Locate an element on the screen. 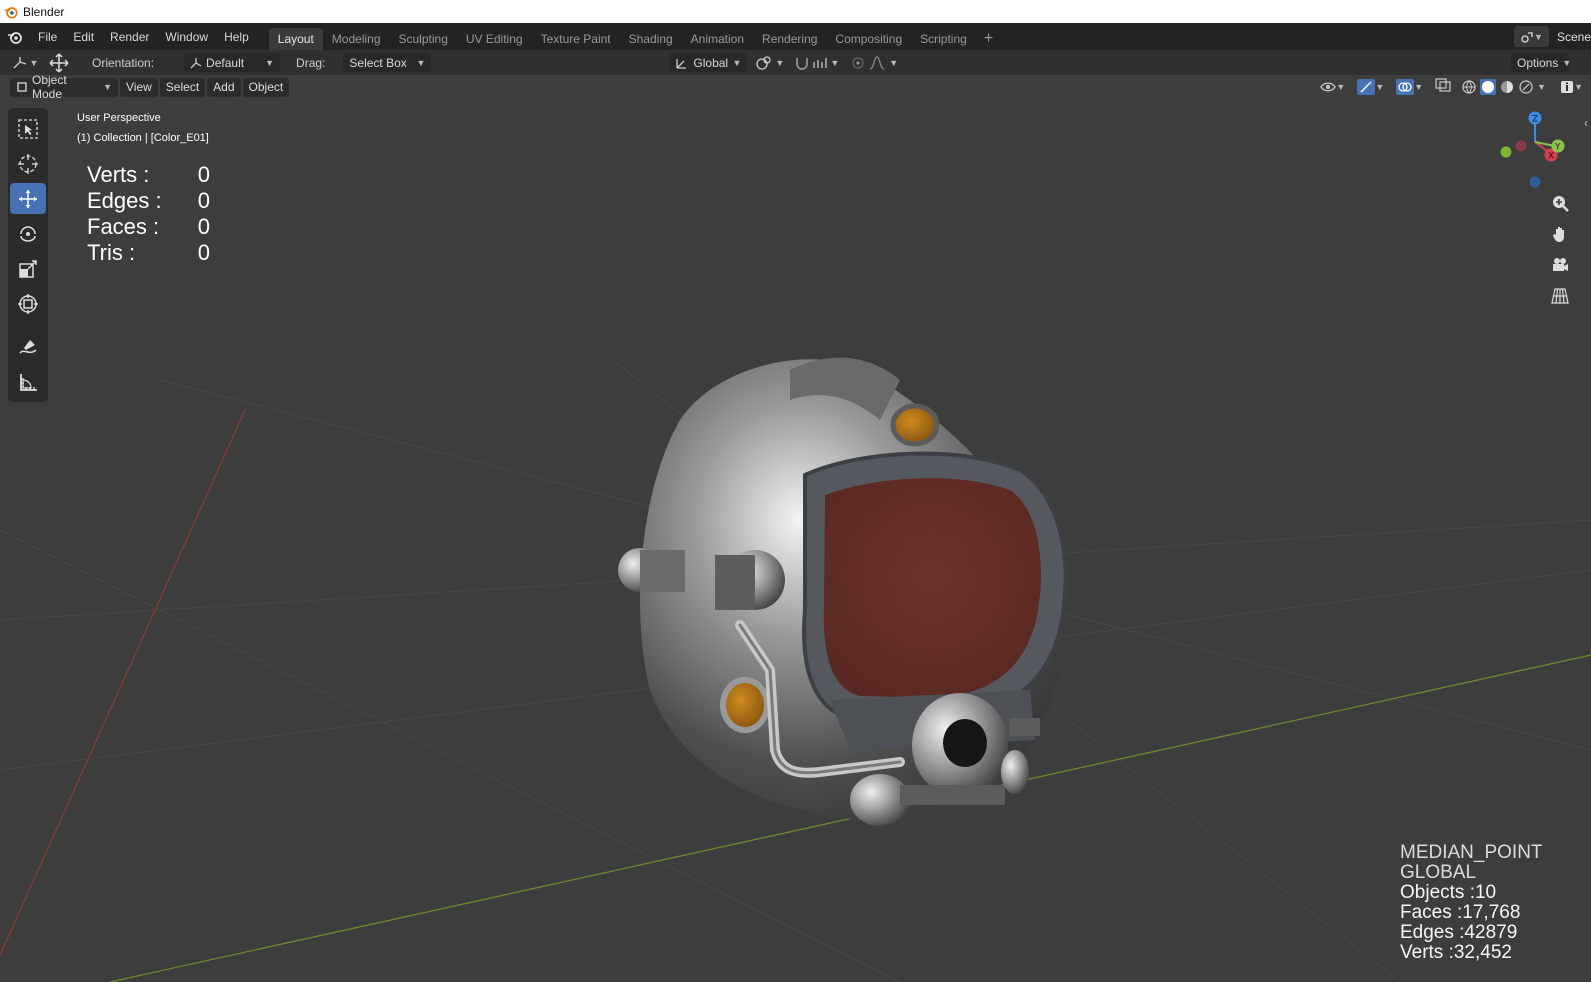  pan-button is located at coordinates (1560, 234).